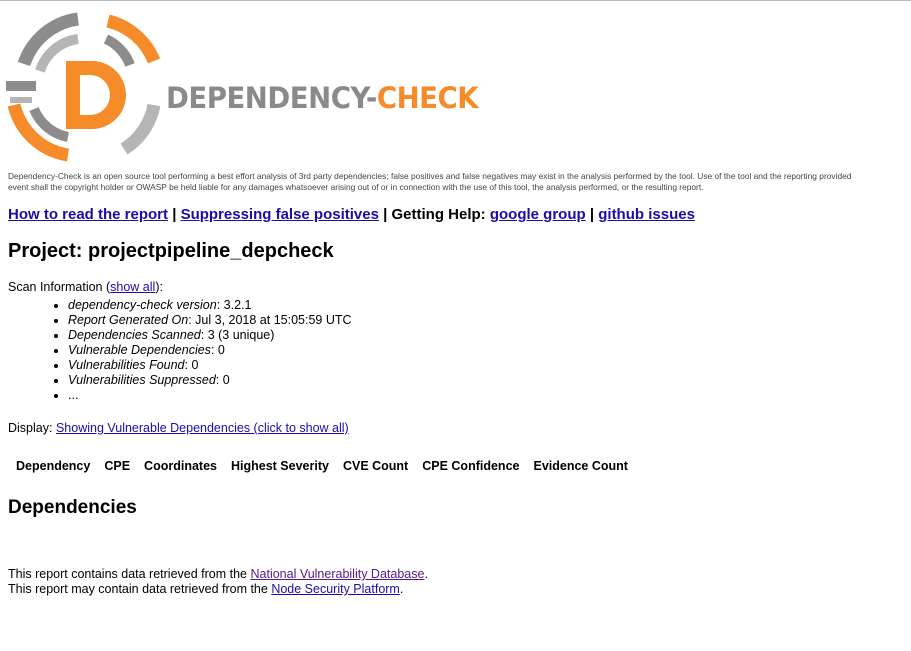  What do you see at coordinates (210, 365) in the screenshot?
I see `list-item: Vulnerabilities Found: 0` at bounding box center [210, 365].